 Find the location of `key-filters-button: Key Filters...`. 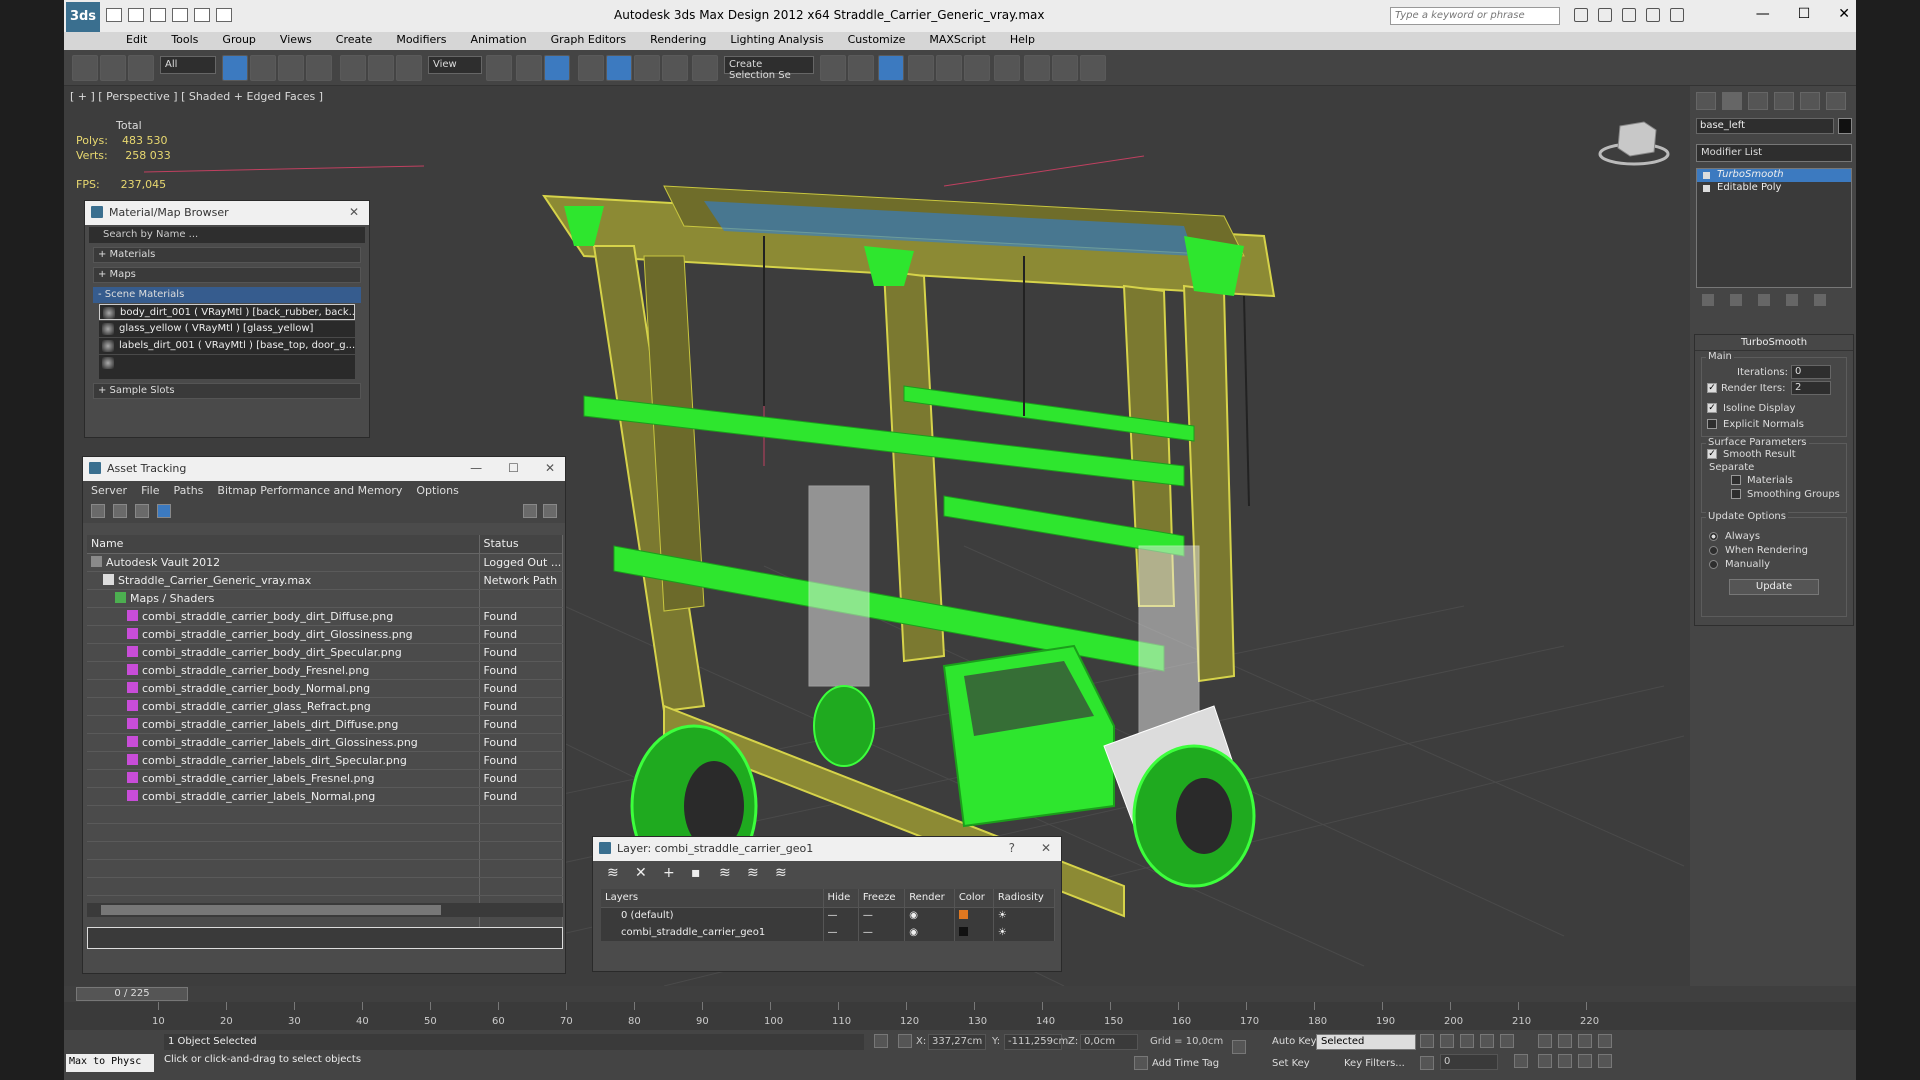

key-filters-button: Key Filters... is located at coordinates (1374, 1063).